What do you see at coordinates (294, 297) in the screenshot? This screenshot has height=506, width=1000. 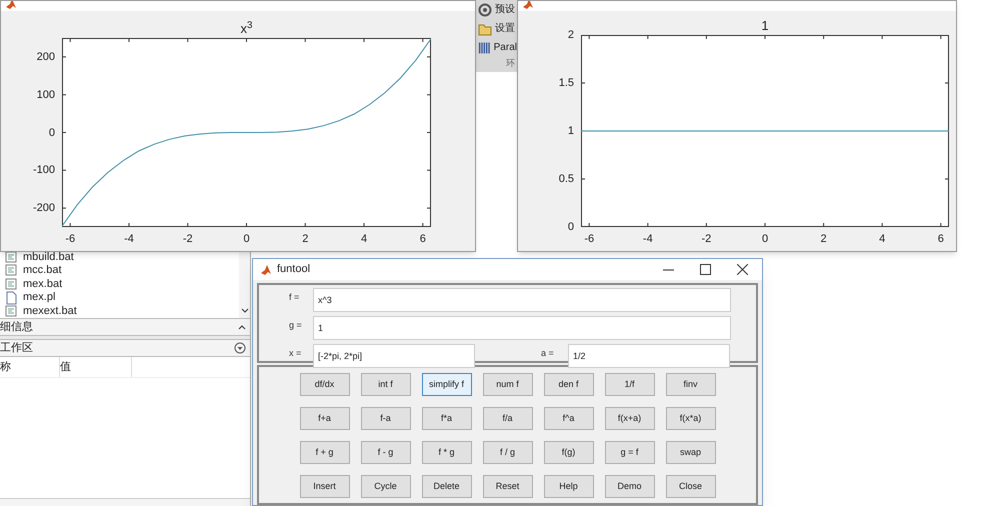 I see `field-label: f =` at bounding box center [294, 297].